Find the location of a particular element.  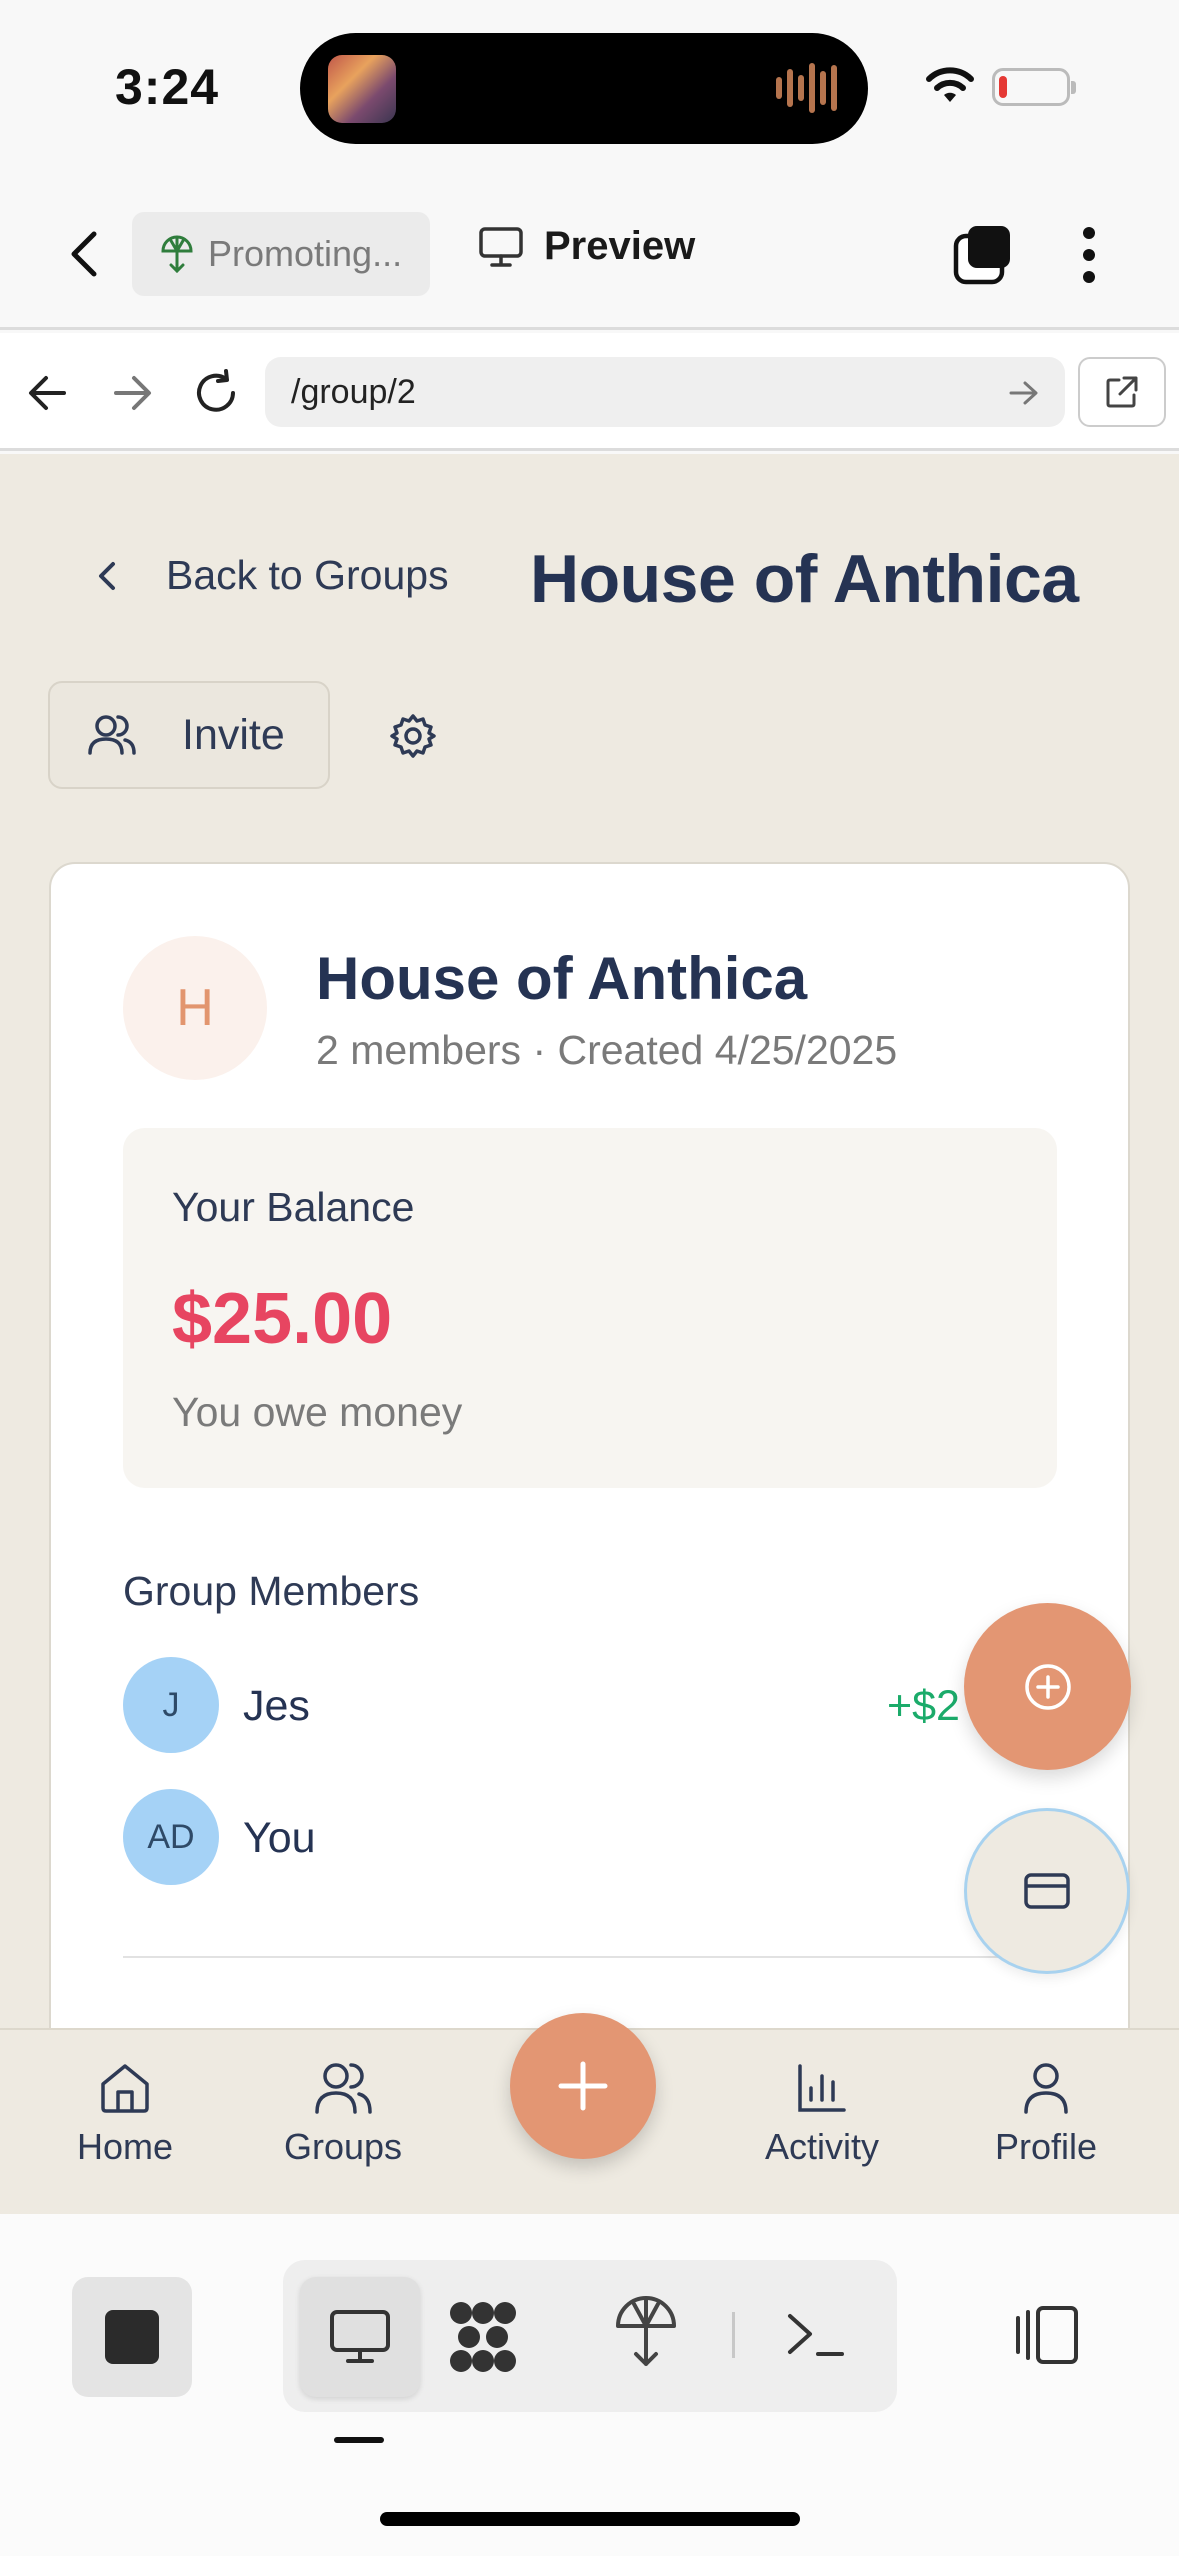

bar-chart-icon is located at coordinates (822, 2088).